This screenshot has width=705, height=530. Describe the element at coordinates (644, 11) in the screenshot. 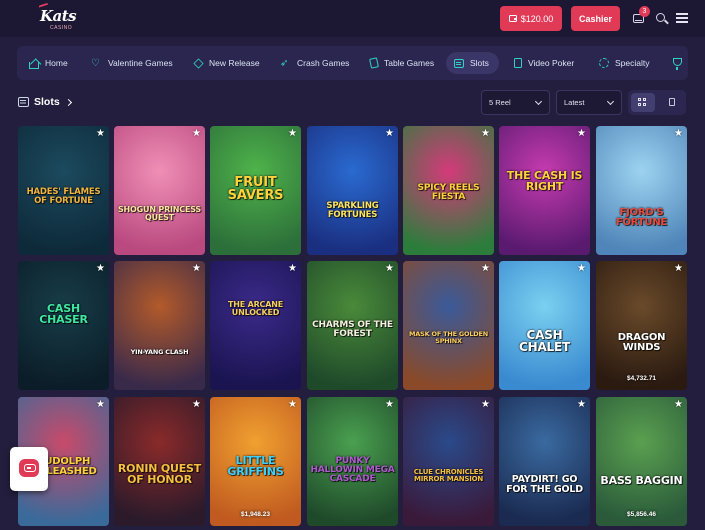

I see `notification-badge: 3` at that location.